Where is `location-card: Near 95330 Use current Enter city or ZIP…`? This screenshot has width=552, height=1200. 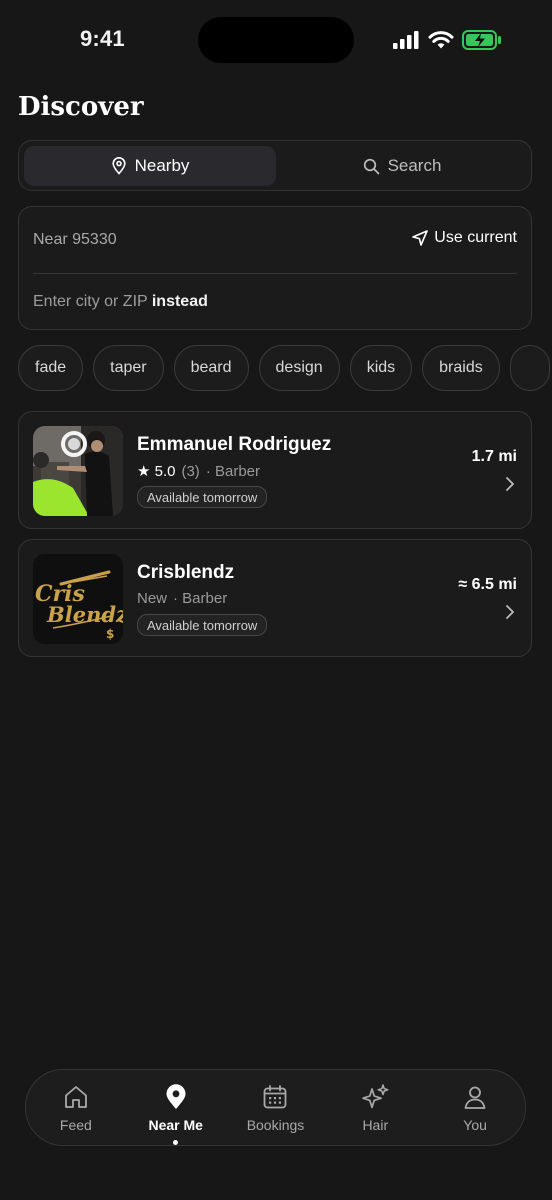
location-card: Near 95330 Use current Enter city or ZIP… is located at coordinates (275, 268).